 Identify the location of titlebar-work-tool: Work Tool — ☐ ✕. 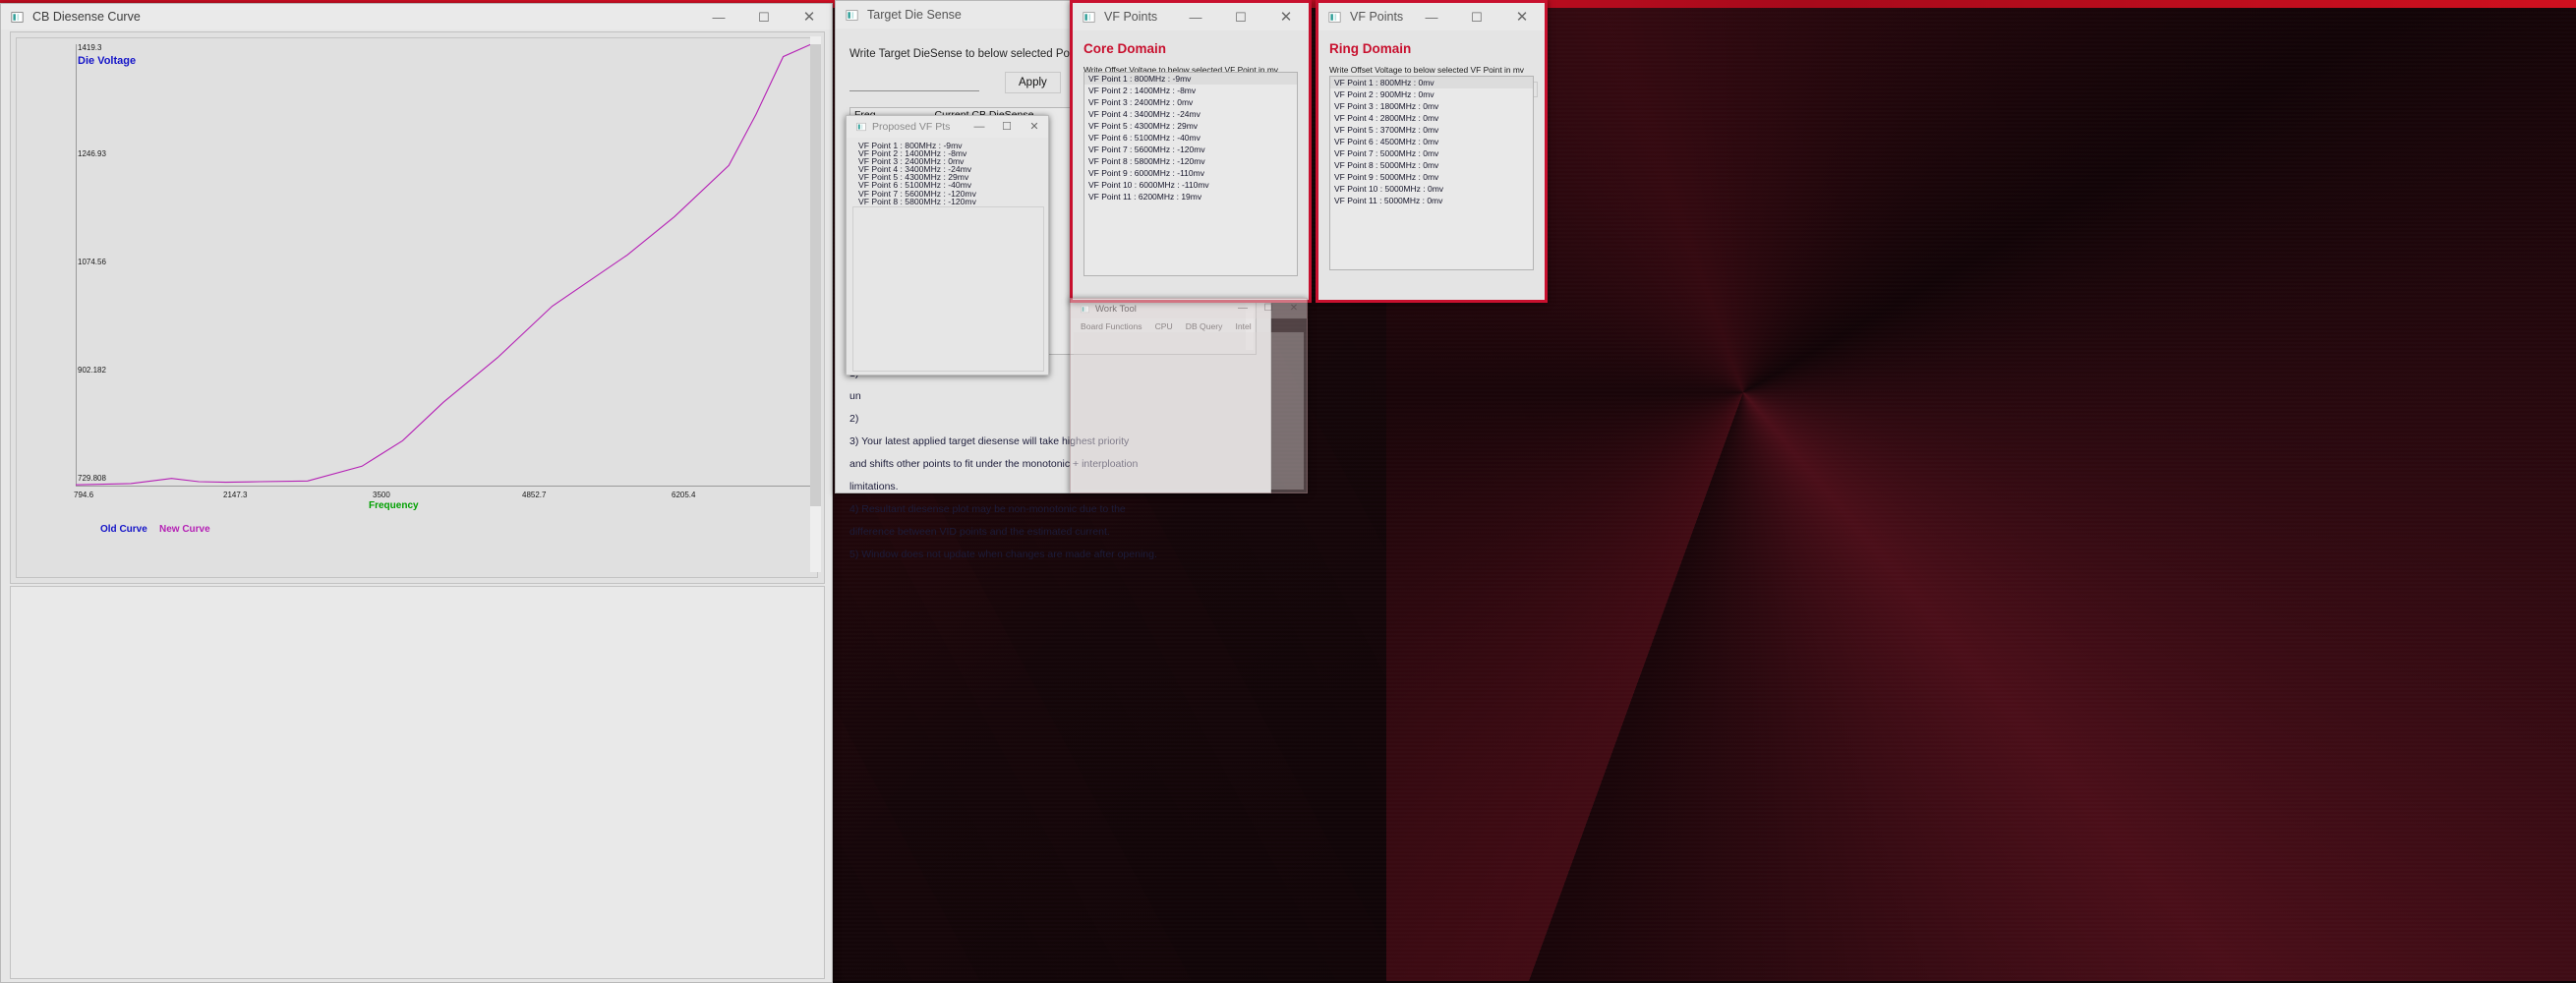
(1189, 308).